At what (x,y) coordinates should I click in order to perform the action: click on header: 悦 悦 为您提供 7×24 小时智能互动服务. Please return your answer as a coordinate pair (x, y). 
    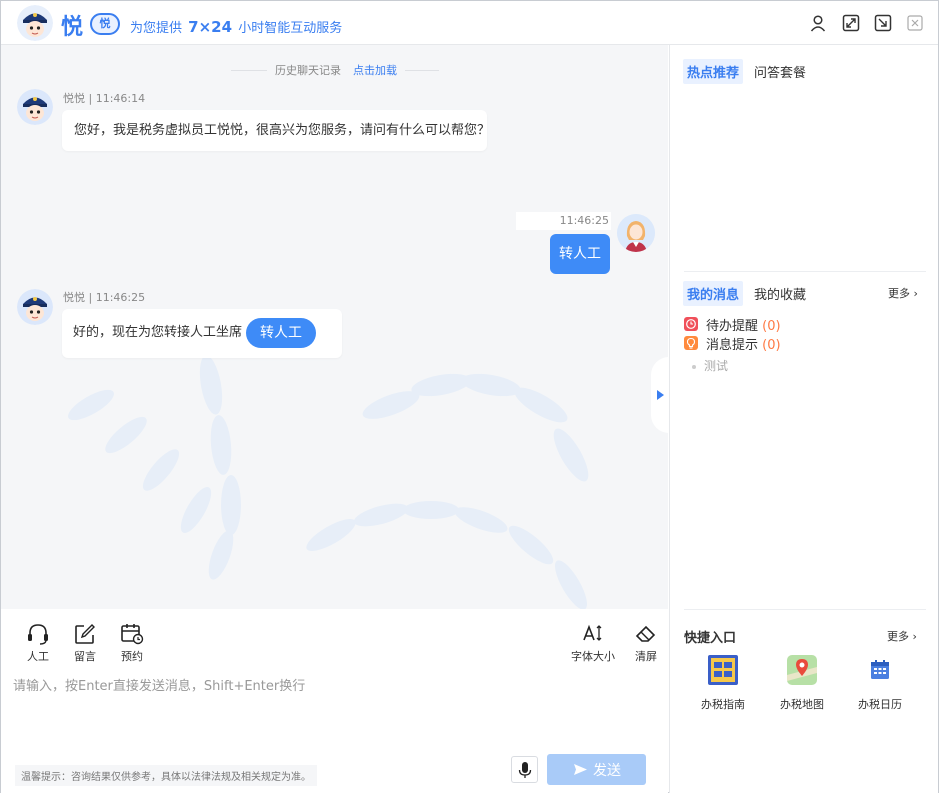
    Looking at the image, I should click on (469, 23).